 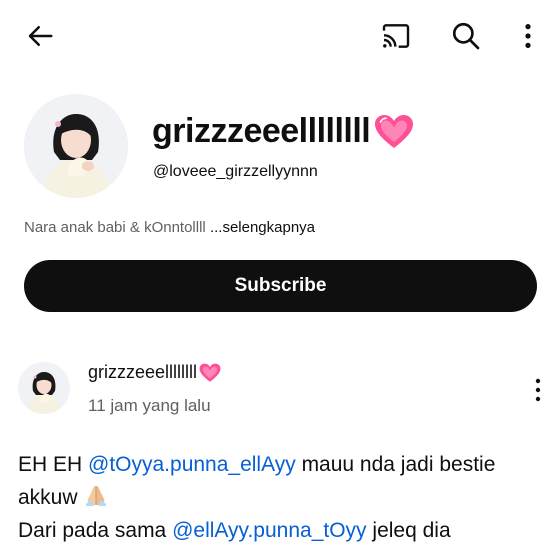 I want to click on channel-handle: @loveee_girzzellyynnn, so click(x=235, y=171).